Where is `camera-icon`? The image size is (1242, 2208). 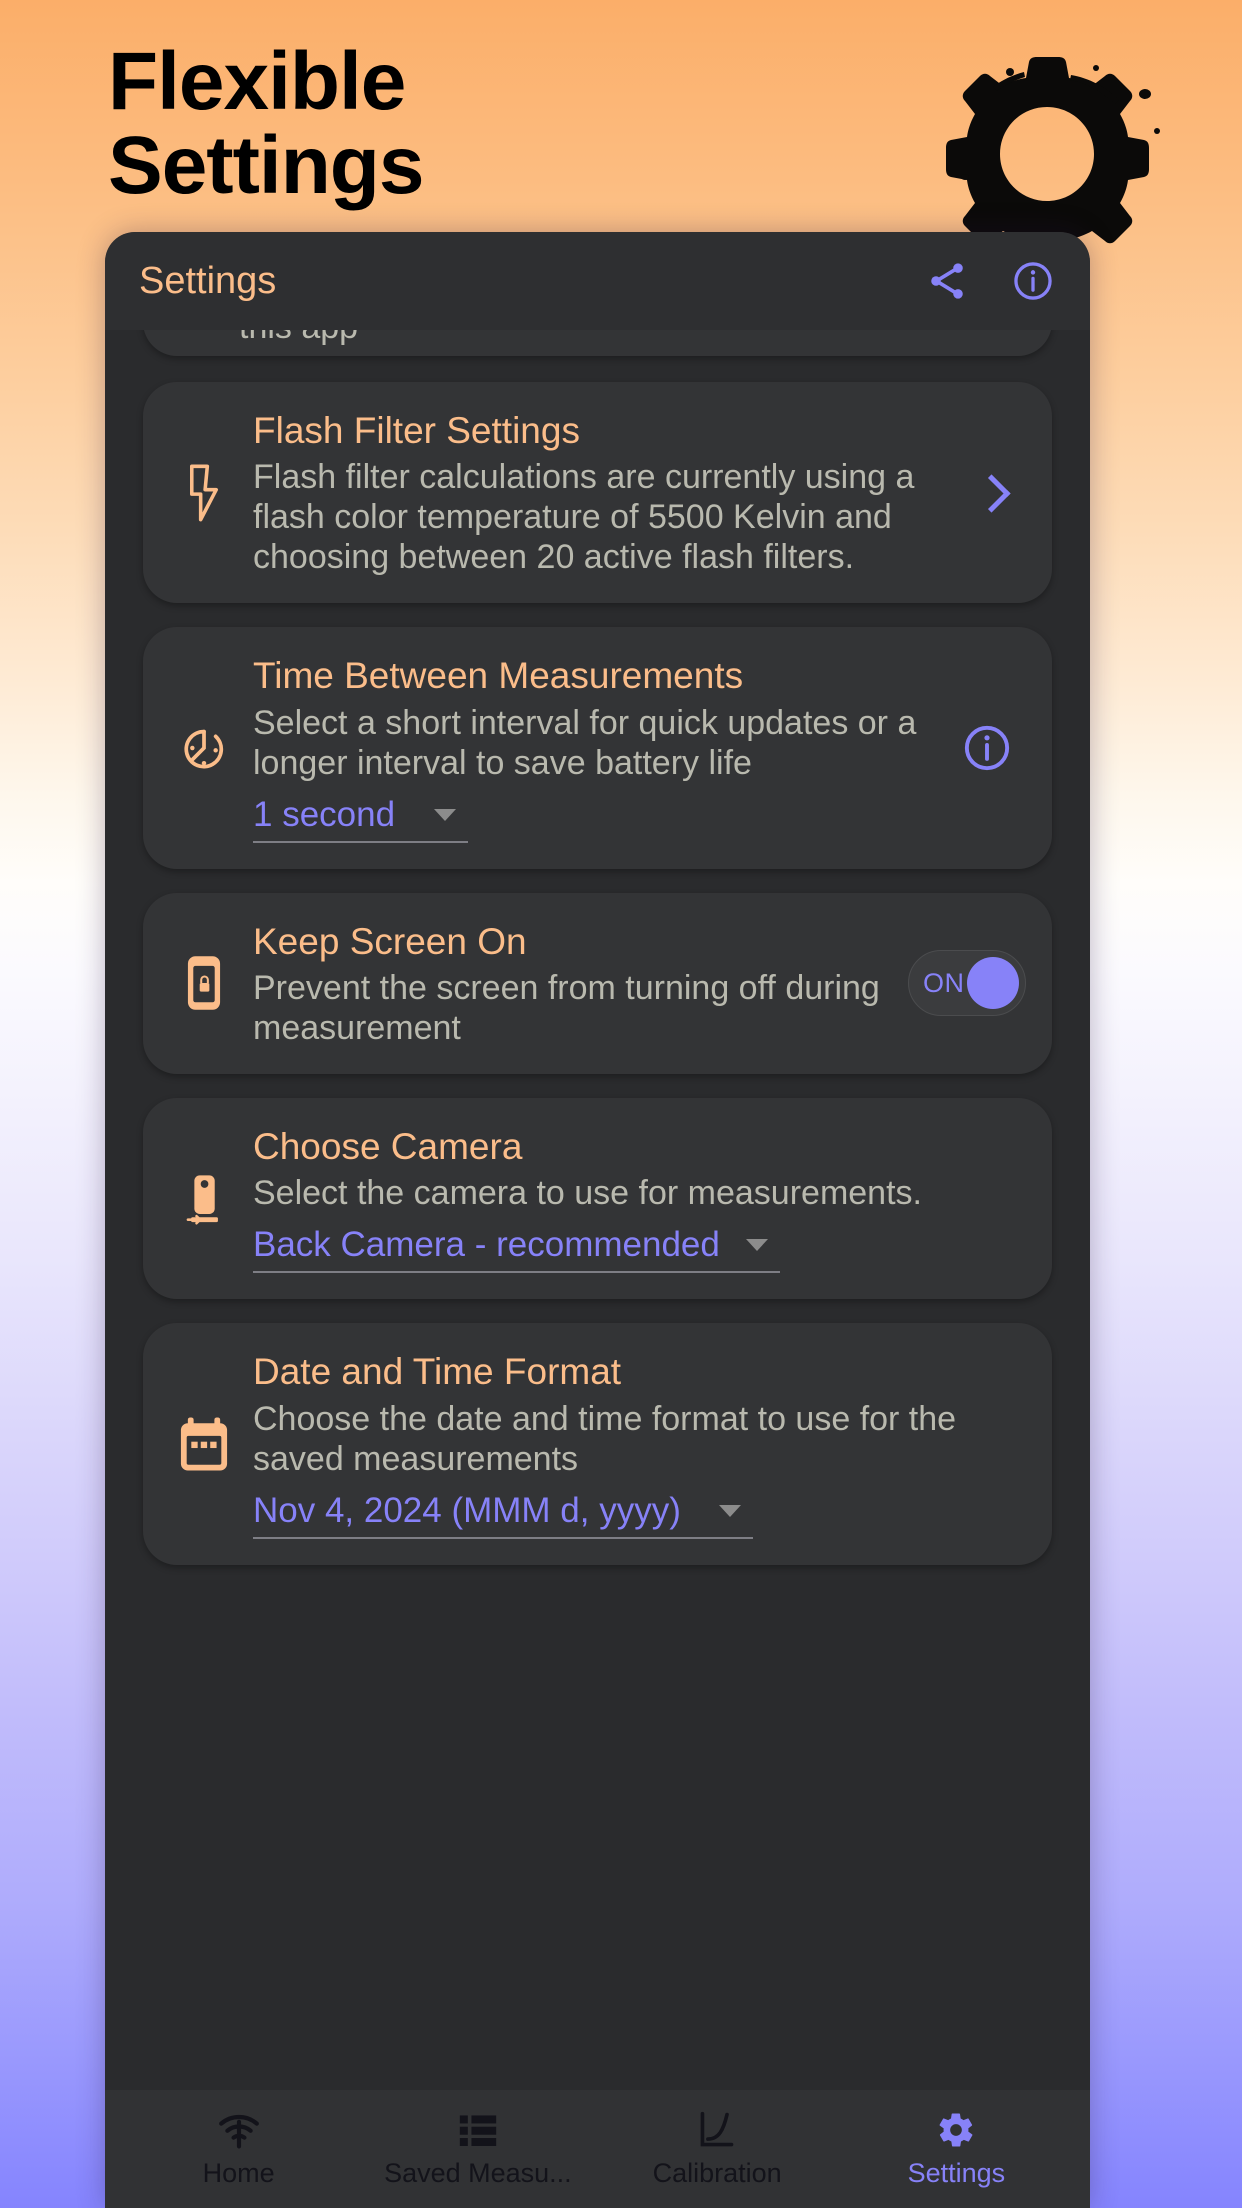 camera-icon is located at coordinates (204, 1199).